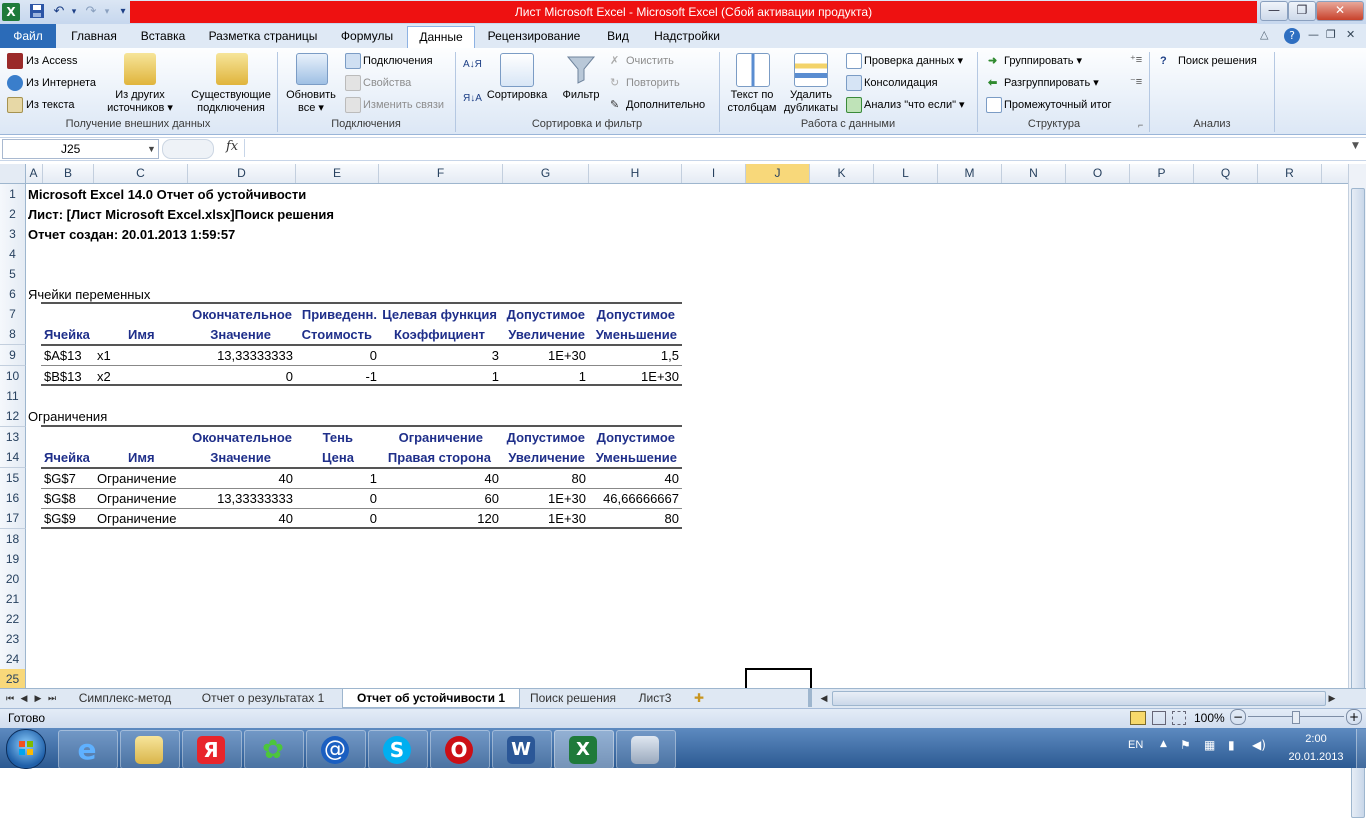 This screenshot has height=818, width=1366. What do you see at coordinates (34, 173) in the screenshot?
I see `column-header: A` at bounding box center [34, 173].